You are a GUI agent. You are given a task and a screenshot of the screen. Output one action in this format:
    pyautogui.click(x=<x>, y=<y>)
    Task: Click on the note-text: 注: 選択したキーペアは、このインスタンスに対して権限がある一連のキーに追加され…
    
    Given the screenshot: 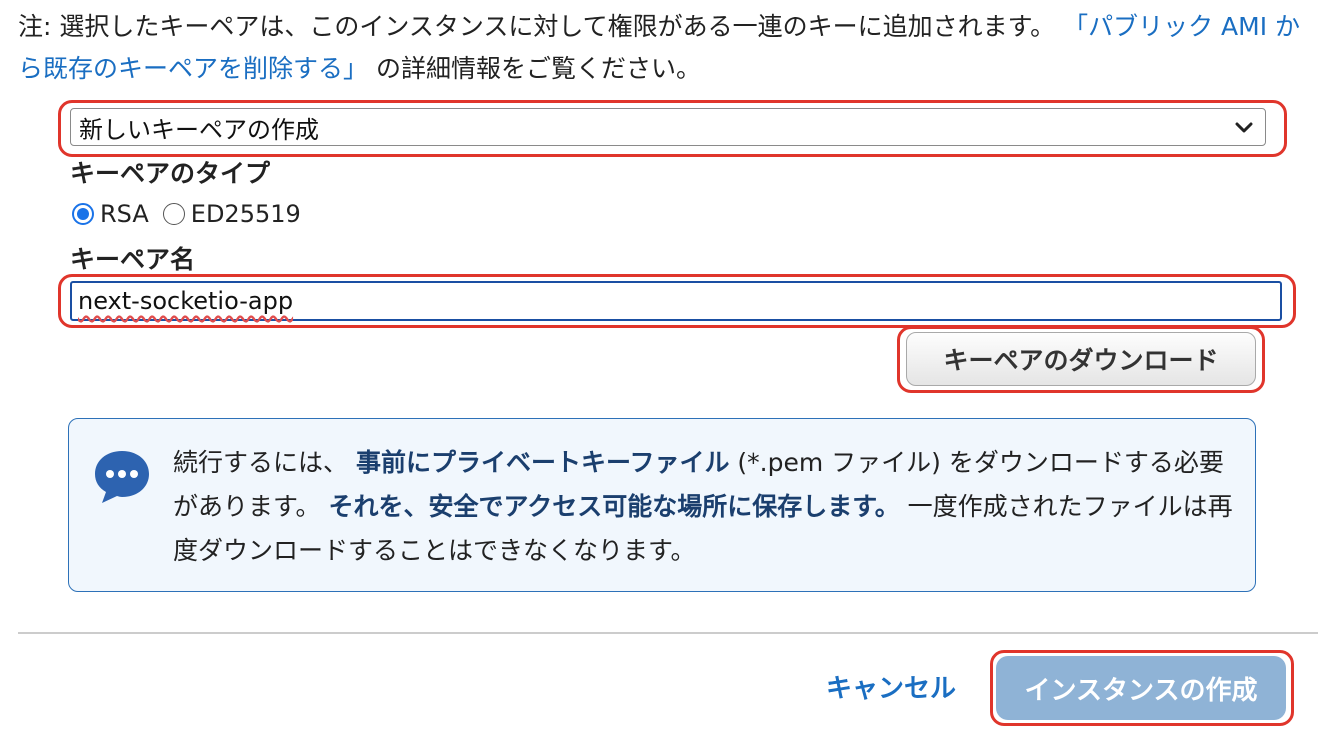 What is the action you would take?
    pyautogui.click(x=537, y=26)
    